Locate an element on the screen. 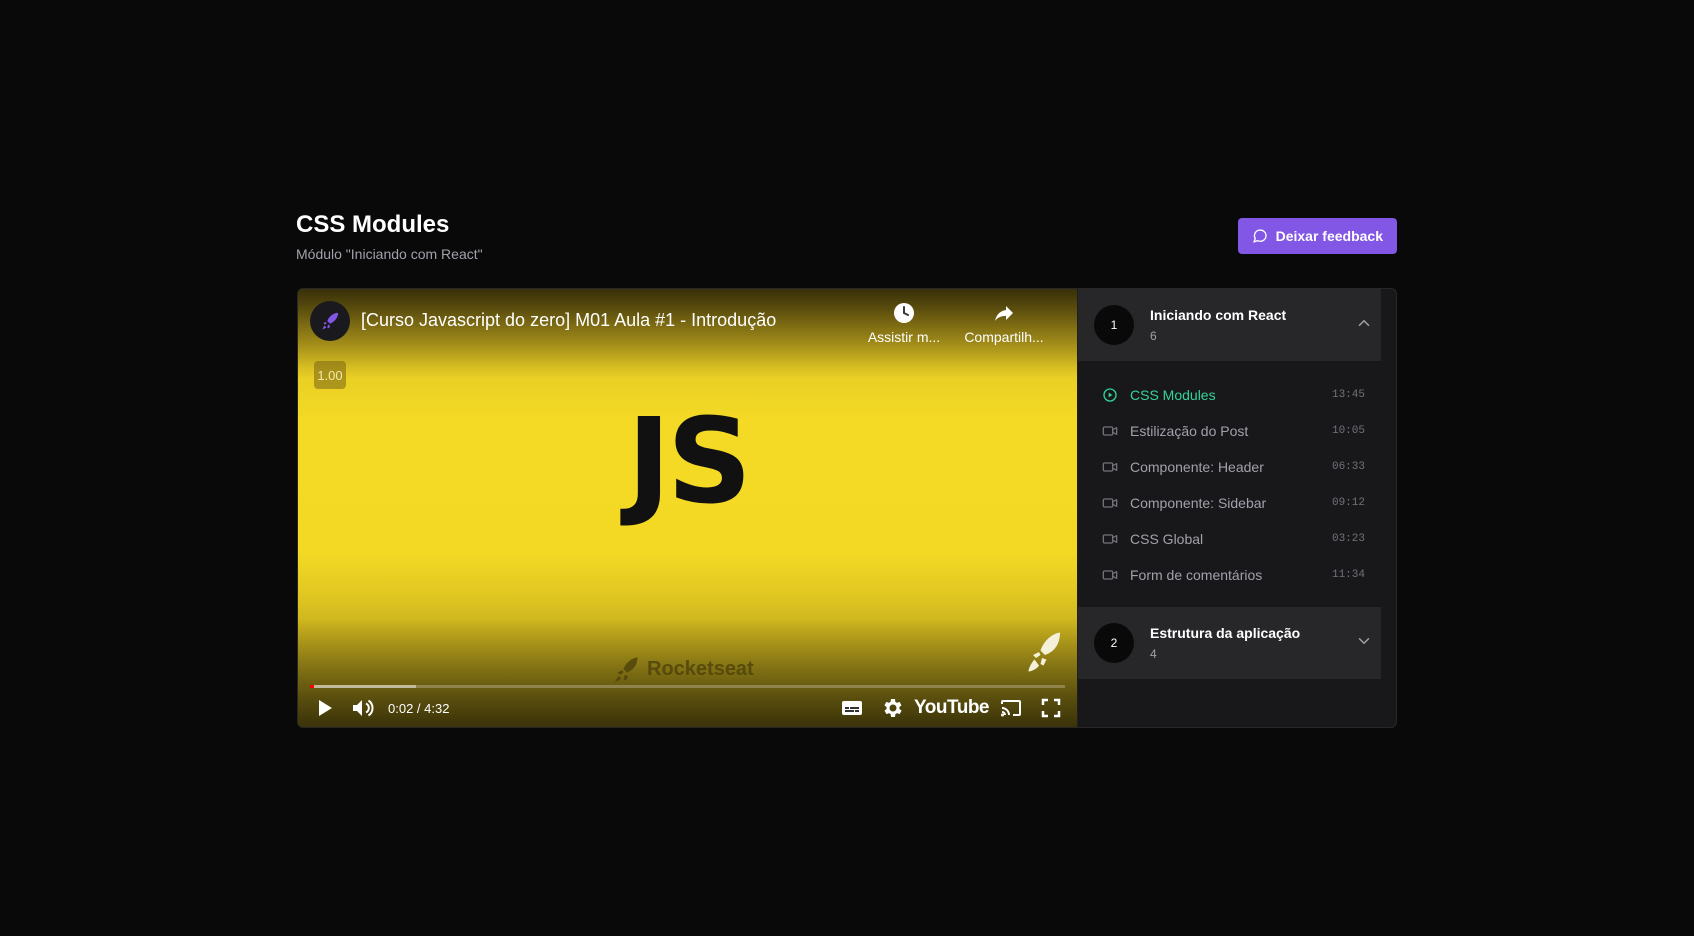 Image resolution: width=1694 pixels, height=936 pixels. module-lesson-count: 6 is located at coordinates (1153, 336).